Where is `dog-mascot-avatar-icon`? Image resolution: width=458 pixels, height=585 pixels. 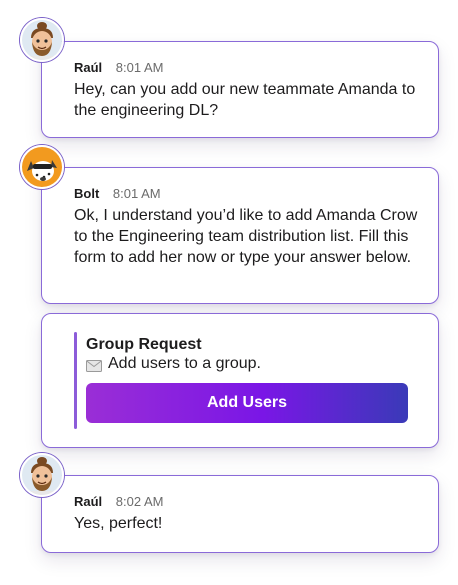 dog-mascot-avatar-icon is located at coordinates (42, 167).